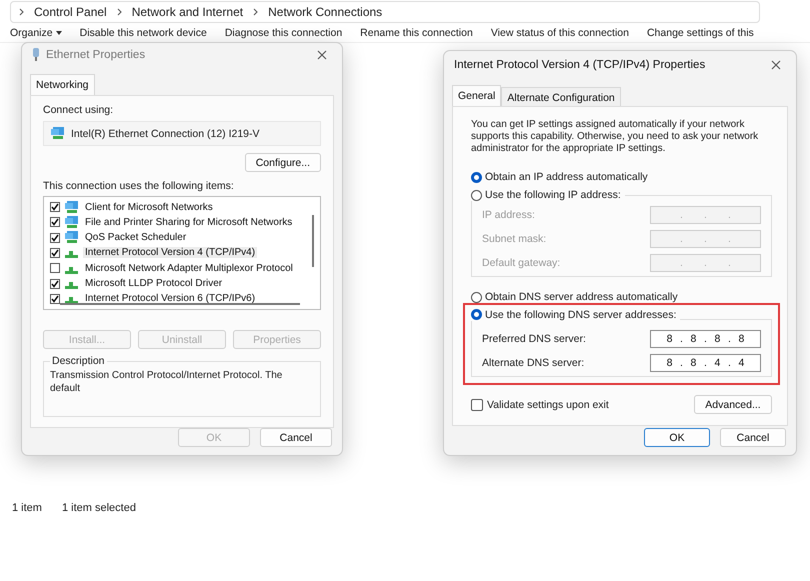 Image resolution: width=810 pixels, height=581 pixels. What do you see at coordinates (521, 263) in the screenshot?
I see `field-label: Default gateway:` at bounding box center [521, 263].